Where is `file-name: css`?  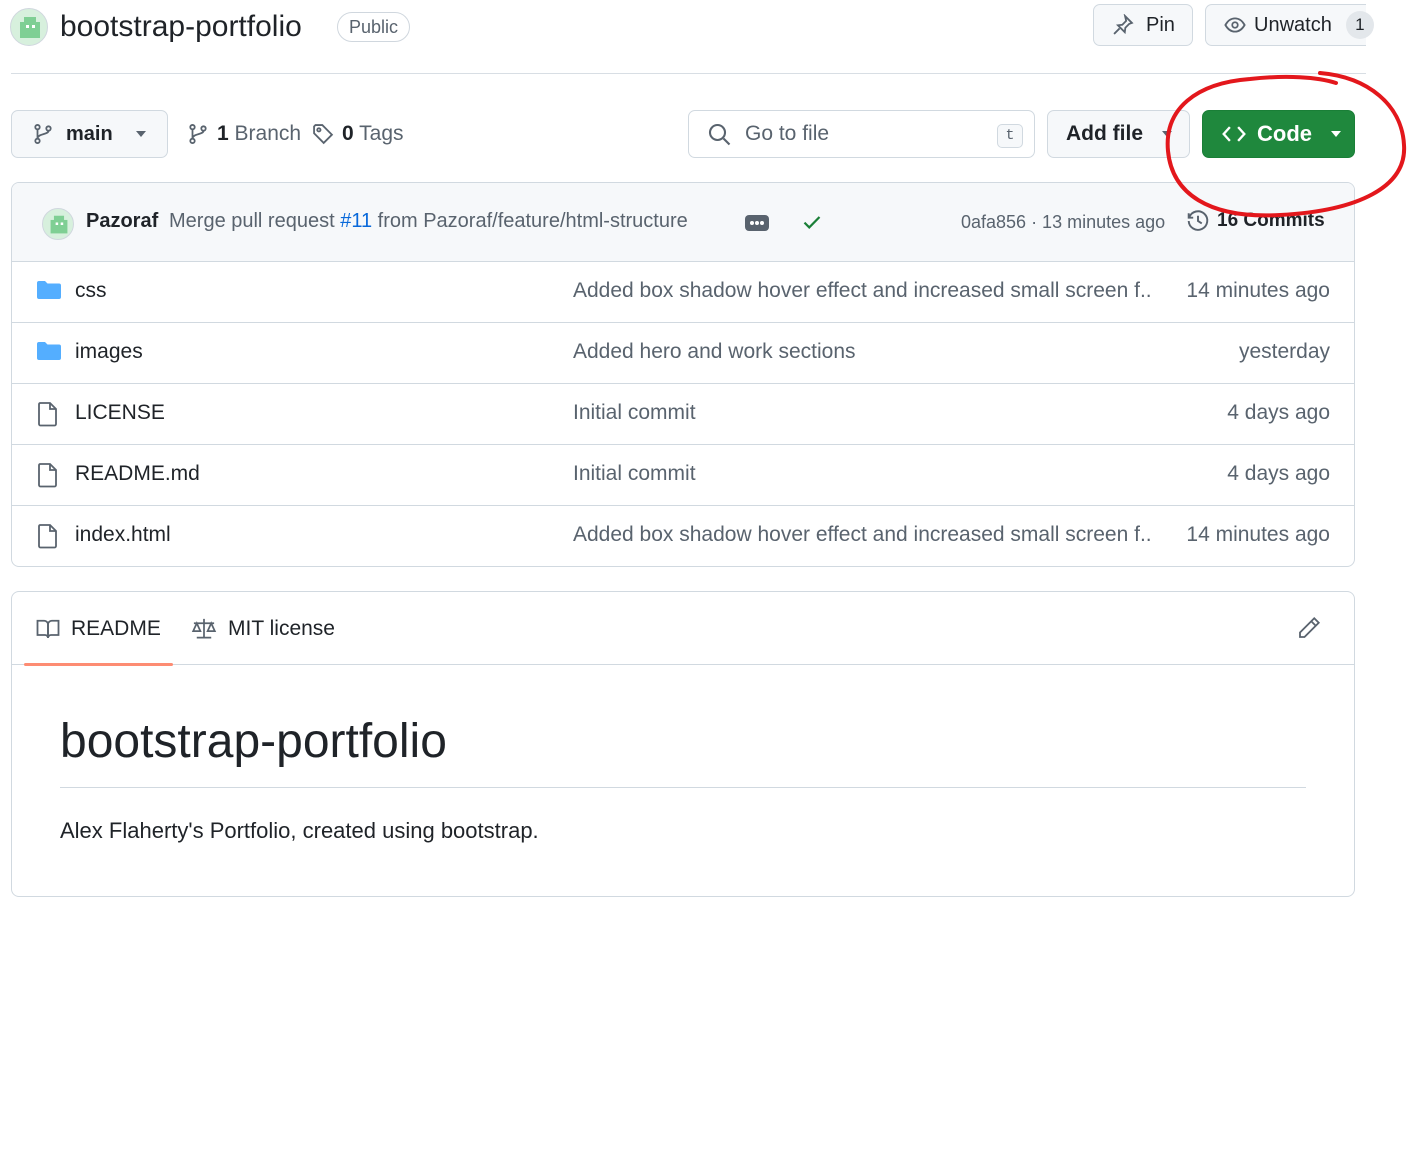 file-name: css is located at coordinates (91, 291).